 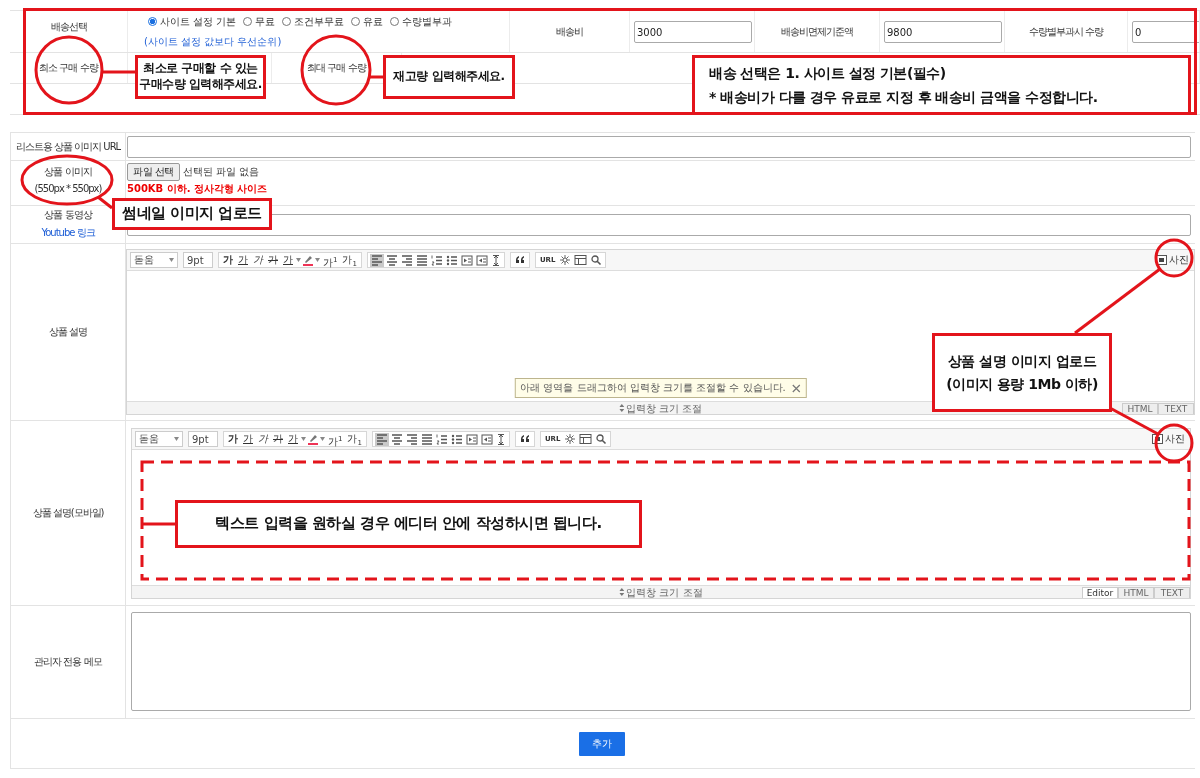 What do you see at coordinates (903, 97) in the screenshot?
I see `callout-text: * 배송비가 다를 경우 유료로 지정 후 배송비 금액을 수정합니다.` at bounding box center [903, 97].